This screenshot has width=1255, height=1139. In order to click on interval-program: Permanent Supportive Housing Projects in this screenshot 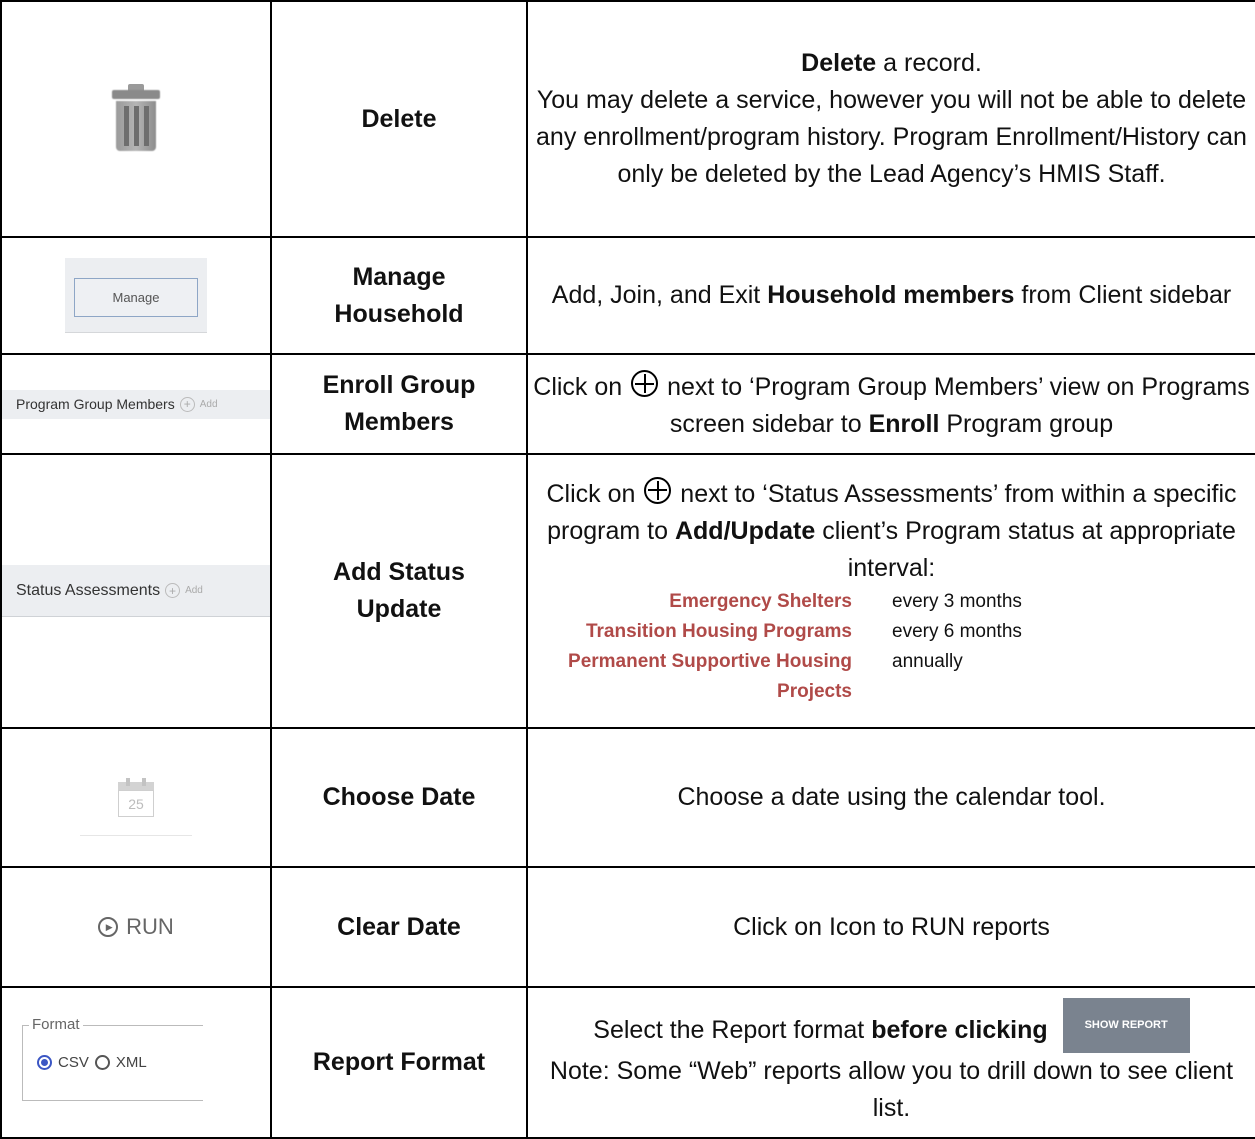, I will do `click(710, 676)`.